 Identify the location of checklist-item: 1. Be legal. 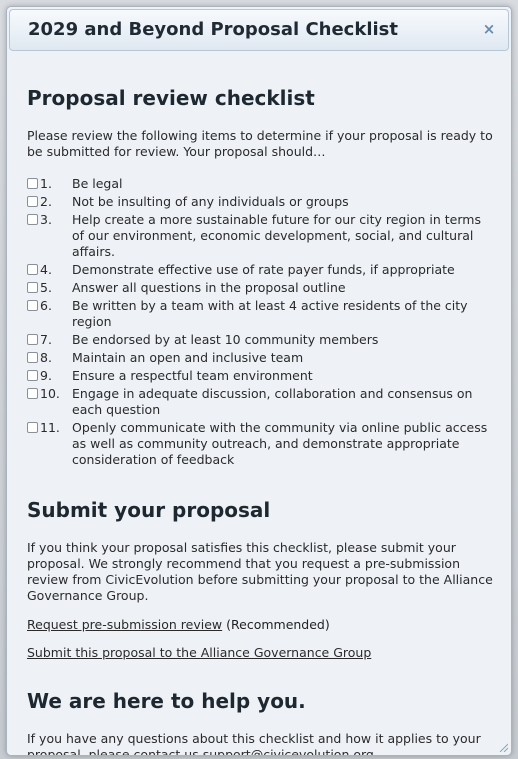
(260, 184).